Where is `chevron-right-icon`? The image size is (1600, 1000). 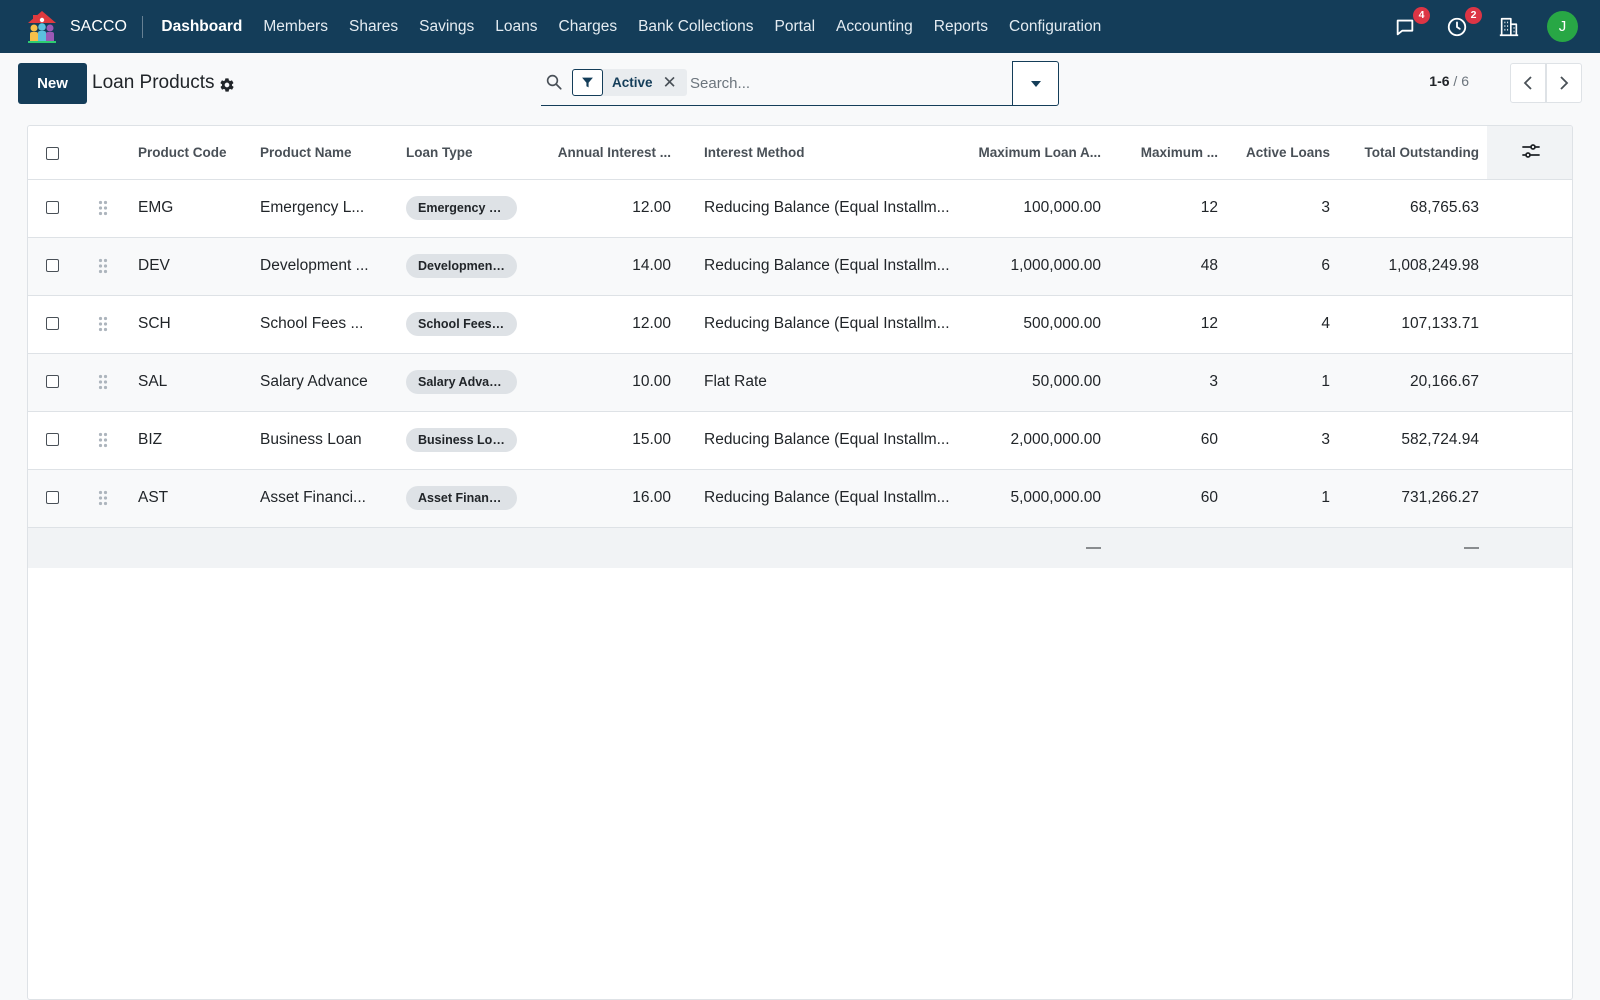
chevron-right-icon is located at coordinates (1564, 83).